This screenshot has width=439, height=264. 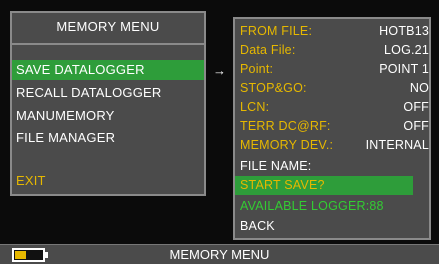 What do you see at coordinates (287, 145) in the screenshot?
I see `param-label: MEMORY DEV.:` at bounding box center [287, 145].